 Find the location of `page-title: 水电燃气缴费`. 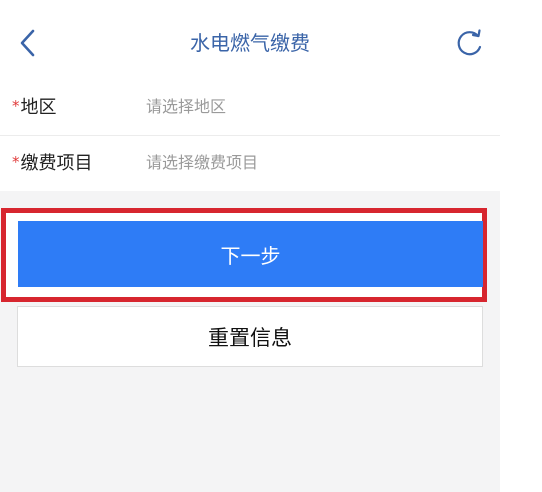

page-title: 水电燃气缴费 is located at coordinates (250, 43).